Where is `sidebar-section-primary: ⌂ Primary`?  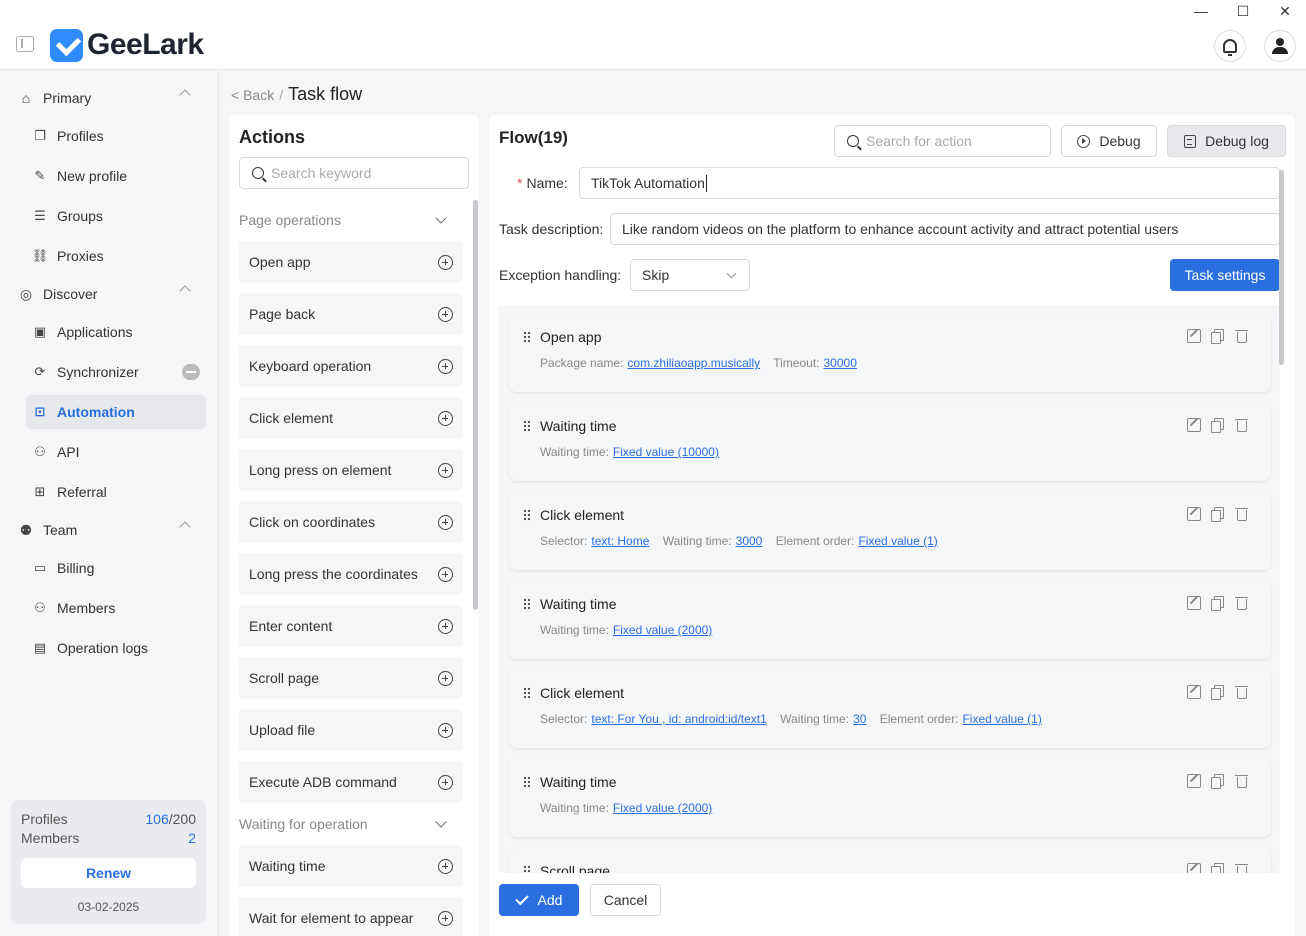
sidebar-section-primary: ⌂ Primary is located at coordinates (109, 98).